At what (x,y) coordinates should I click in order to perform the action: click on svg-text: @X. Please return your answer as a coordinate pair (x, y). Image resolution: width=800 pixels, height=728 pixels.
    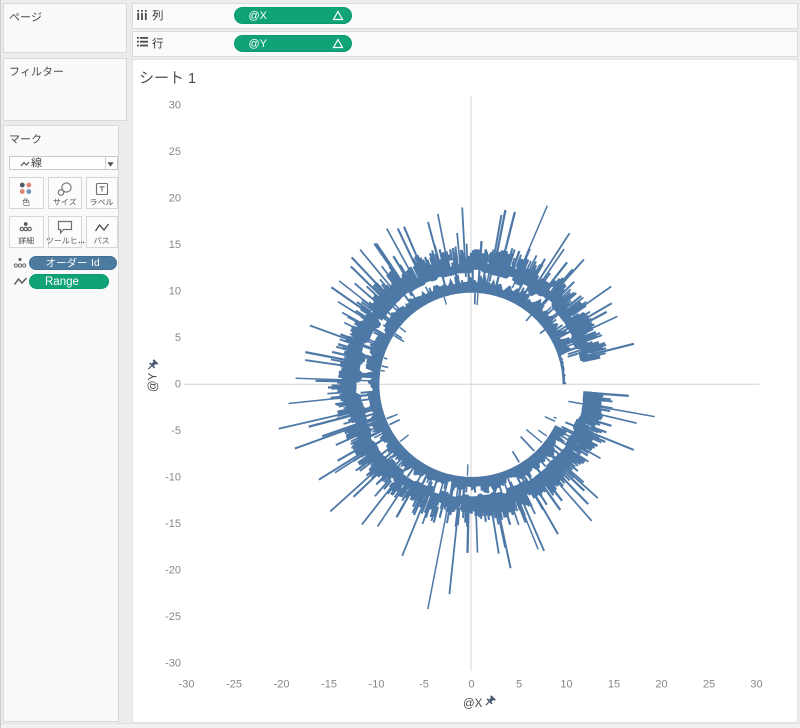
    Looking at the image, I should click on (473, 704).